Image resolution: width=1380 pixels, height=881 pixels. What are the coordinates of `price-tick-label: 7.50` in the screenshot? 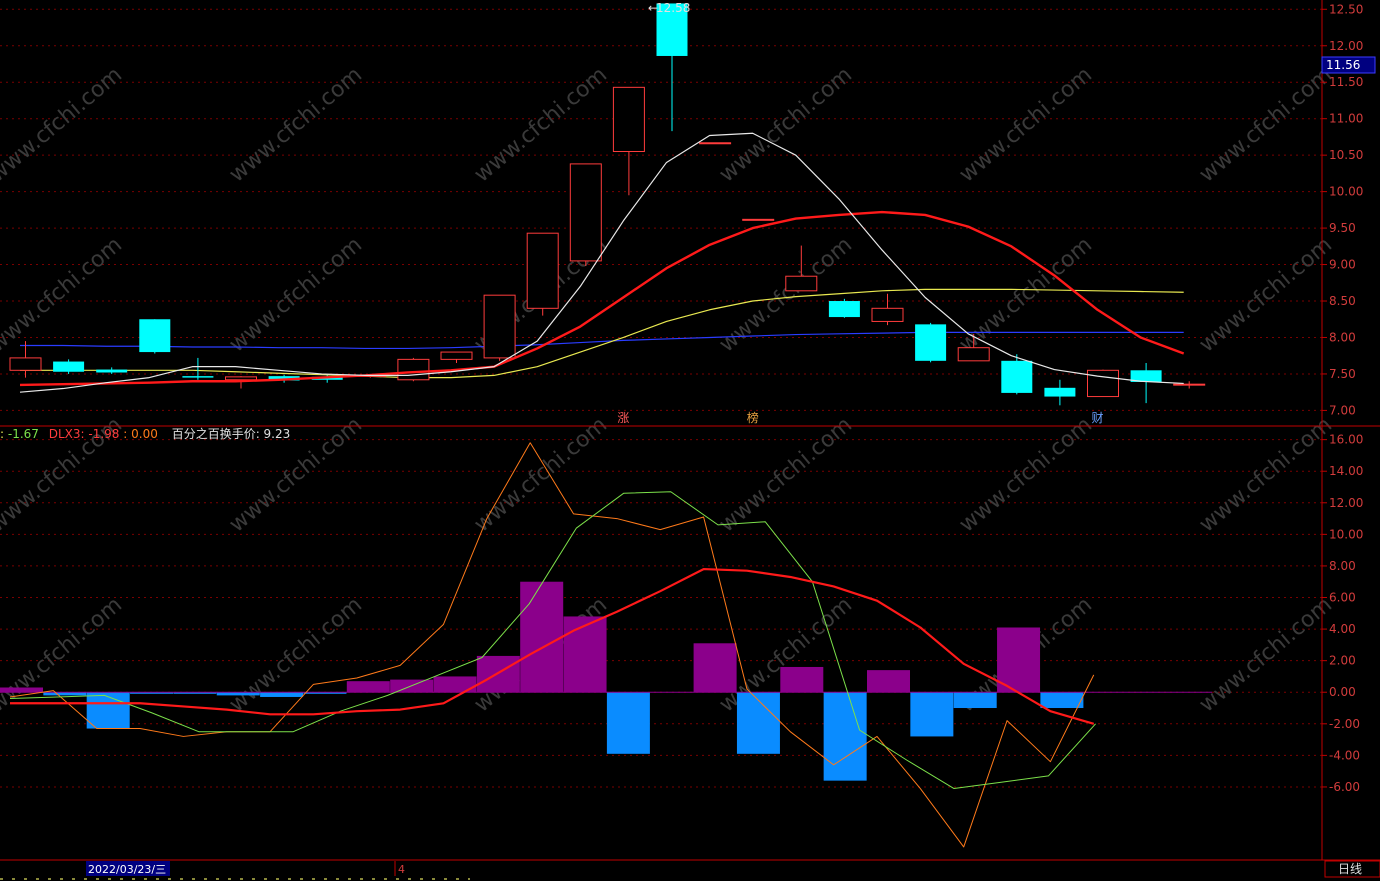 It's located at (1342, 374).